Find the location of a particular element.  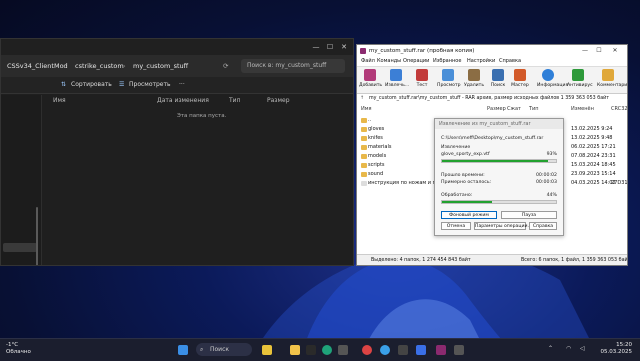

delete-button: Удалить is located at coordinates (474, 78).